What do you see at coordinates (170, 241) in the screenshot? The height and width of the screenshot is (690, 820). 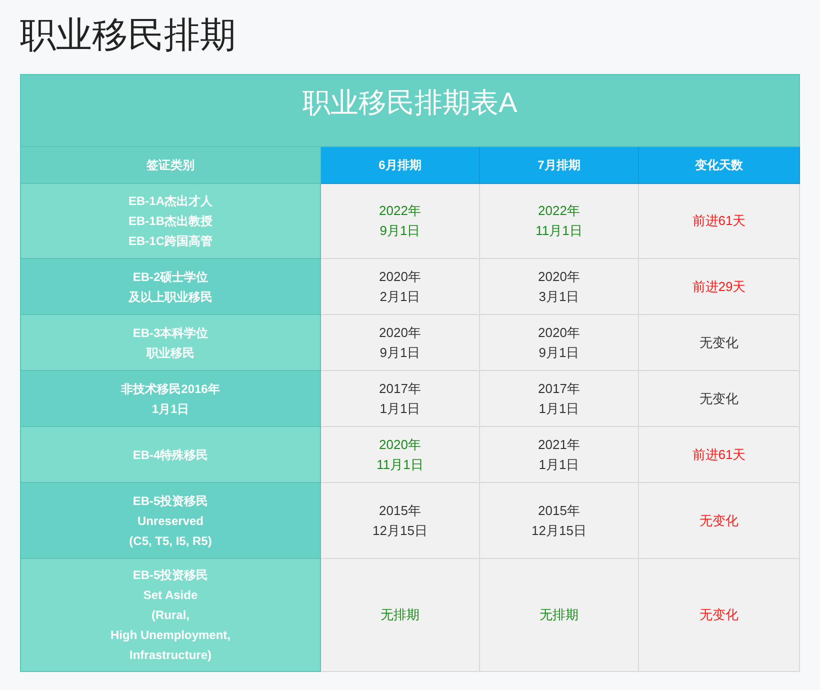 I see `category-text: EB-1C跨国高管` at bounding box center [170, 241].